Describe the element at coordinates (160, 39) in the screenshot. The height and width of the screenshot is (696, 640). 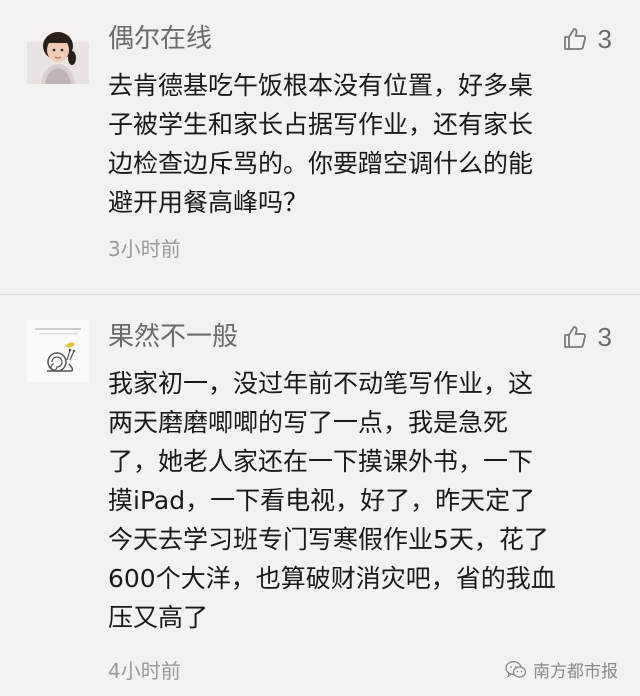
I see `username: 偶尔在线` at that location.